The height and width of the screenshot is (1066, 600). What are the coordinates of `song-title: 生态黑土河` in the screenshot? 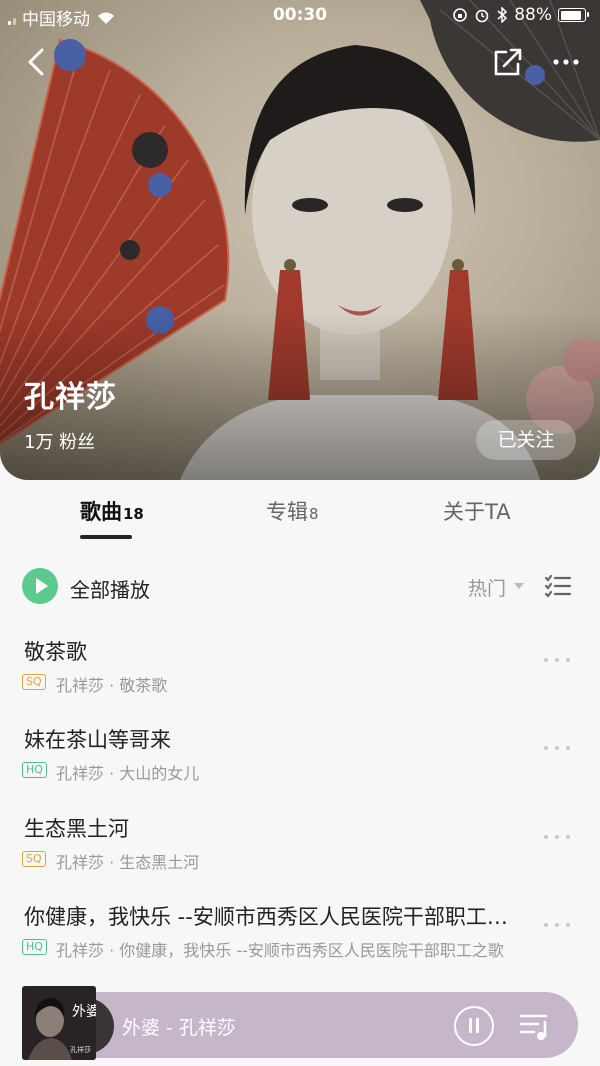 It's located at (76, 829).